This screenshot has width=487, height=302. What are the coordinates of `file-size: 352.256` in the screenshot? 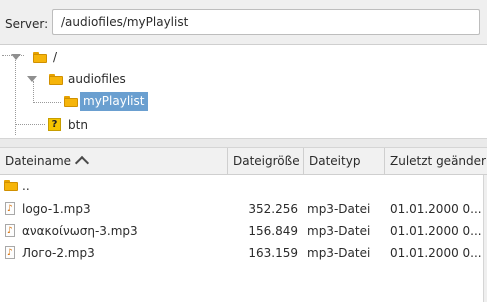 It's located at (273, 209).